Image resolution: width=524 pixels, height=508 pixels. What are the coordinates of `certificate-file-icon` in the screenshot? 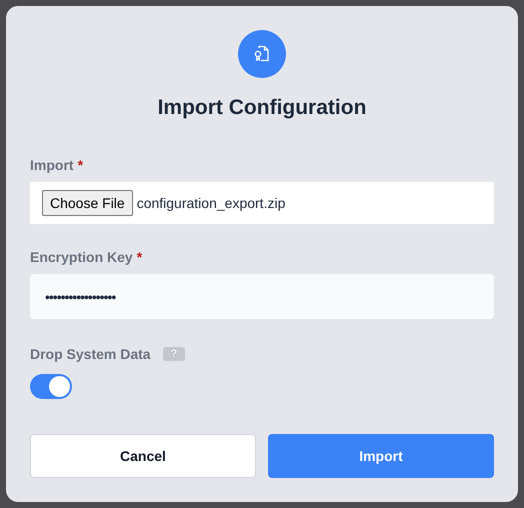 It's located at (262, 54).